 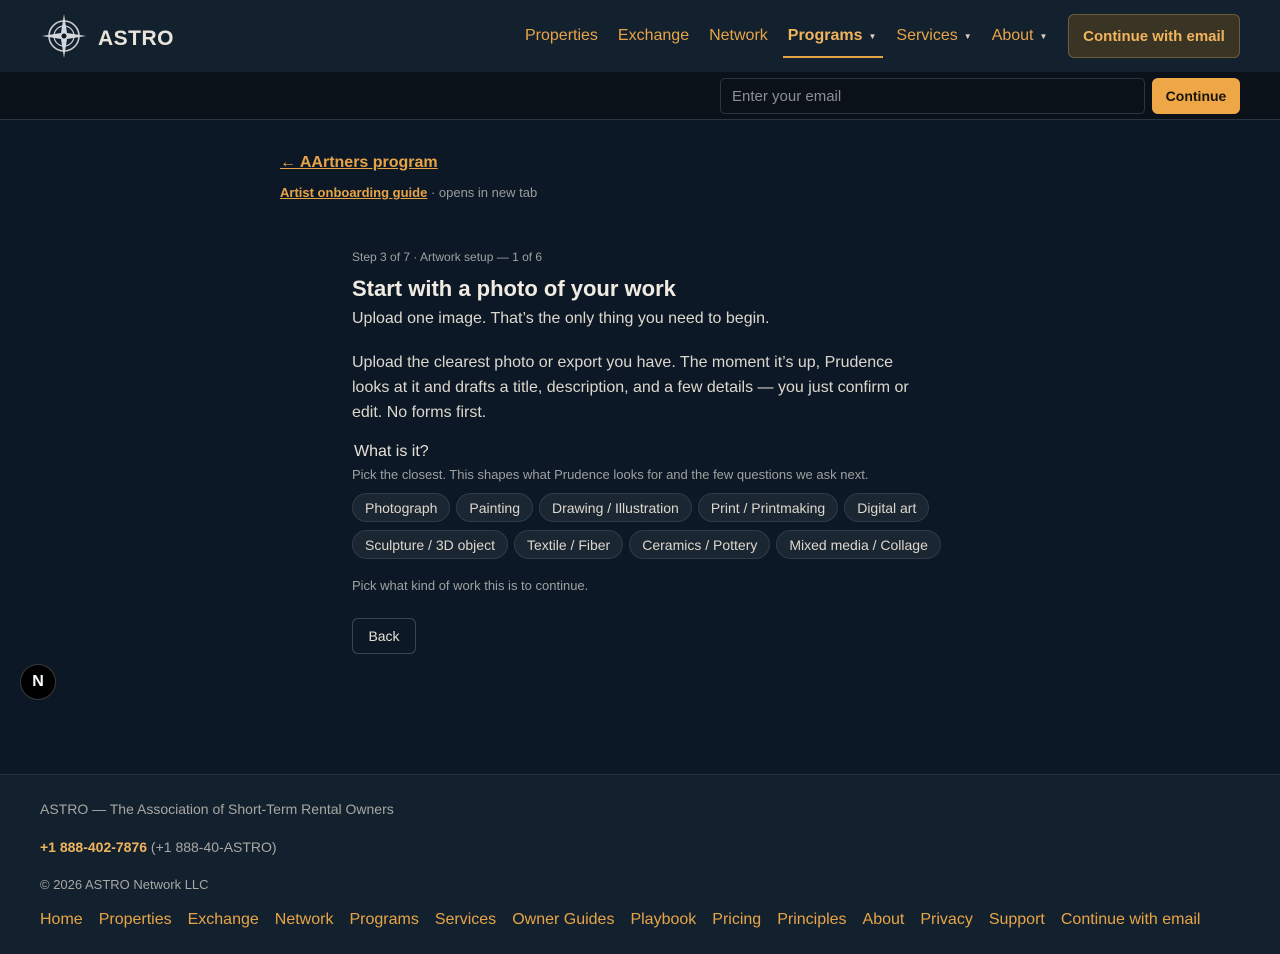 I want to click on question-label: What is it?, so click(x=391, y=451).